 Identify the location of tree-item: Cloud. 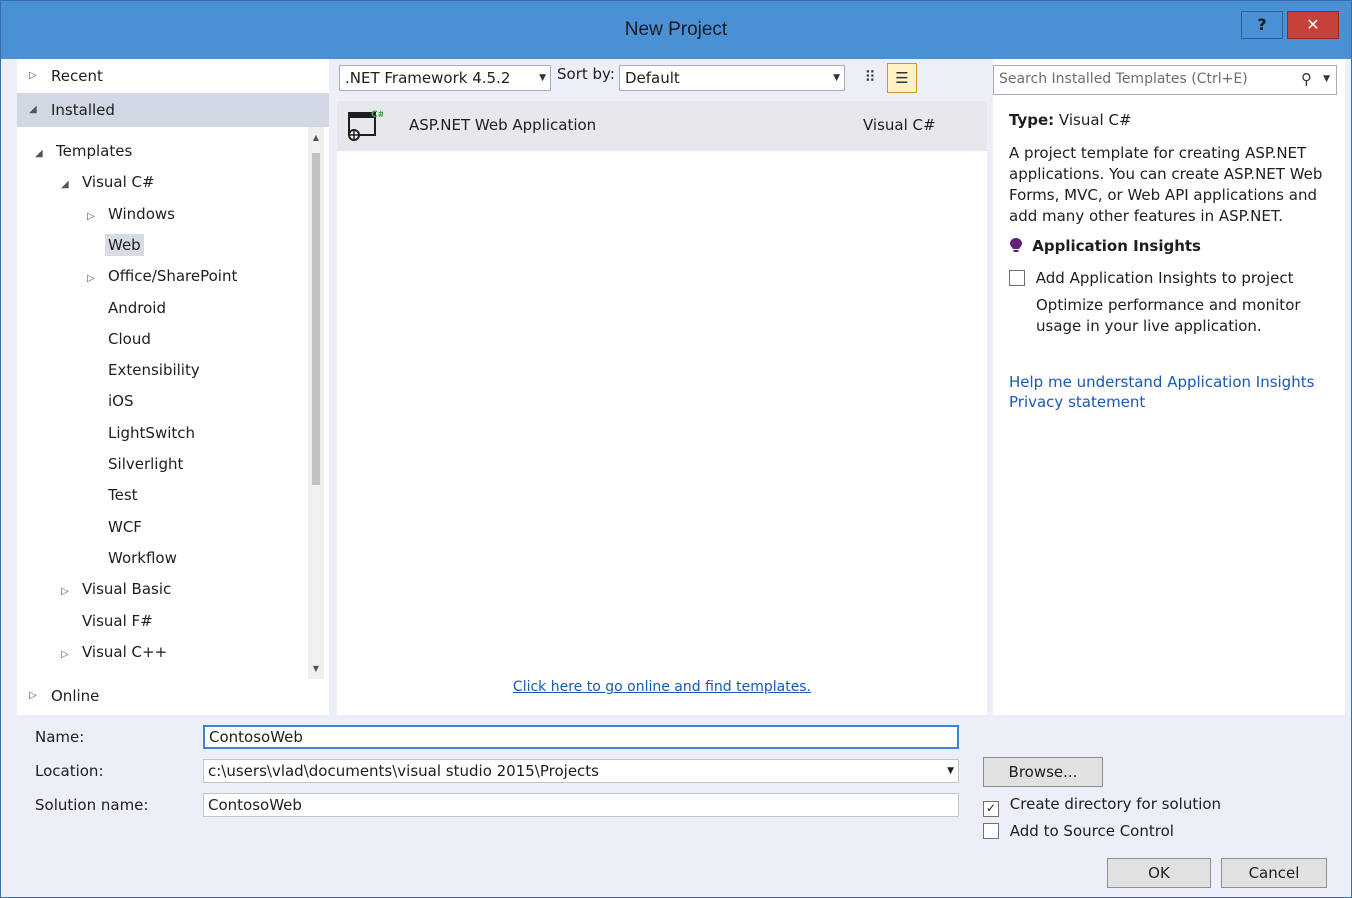
(120, 339).